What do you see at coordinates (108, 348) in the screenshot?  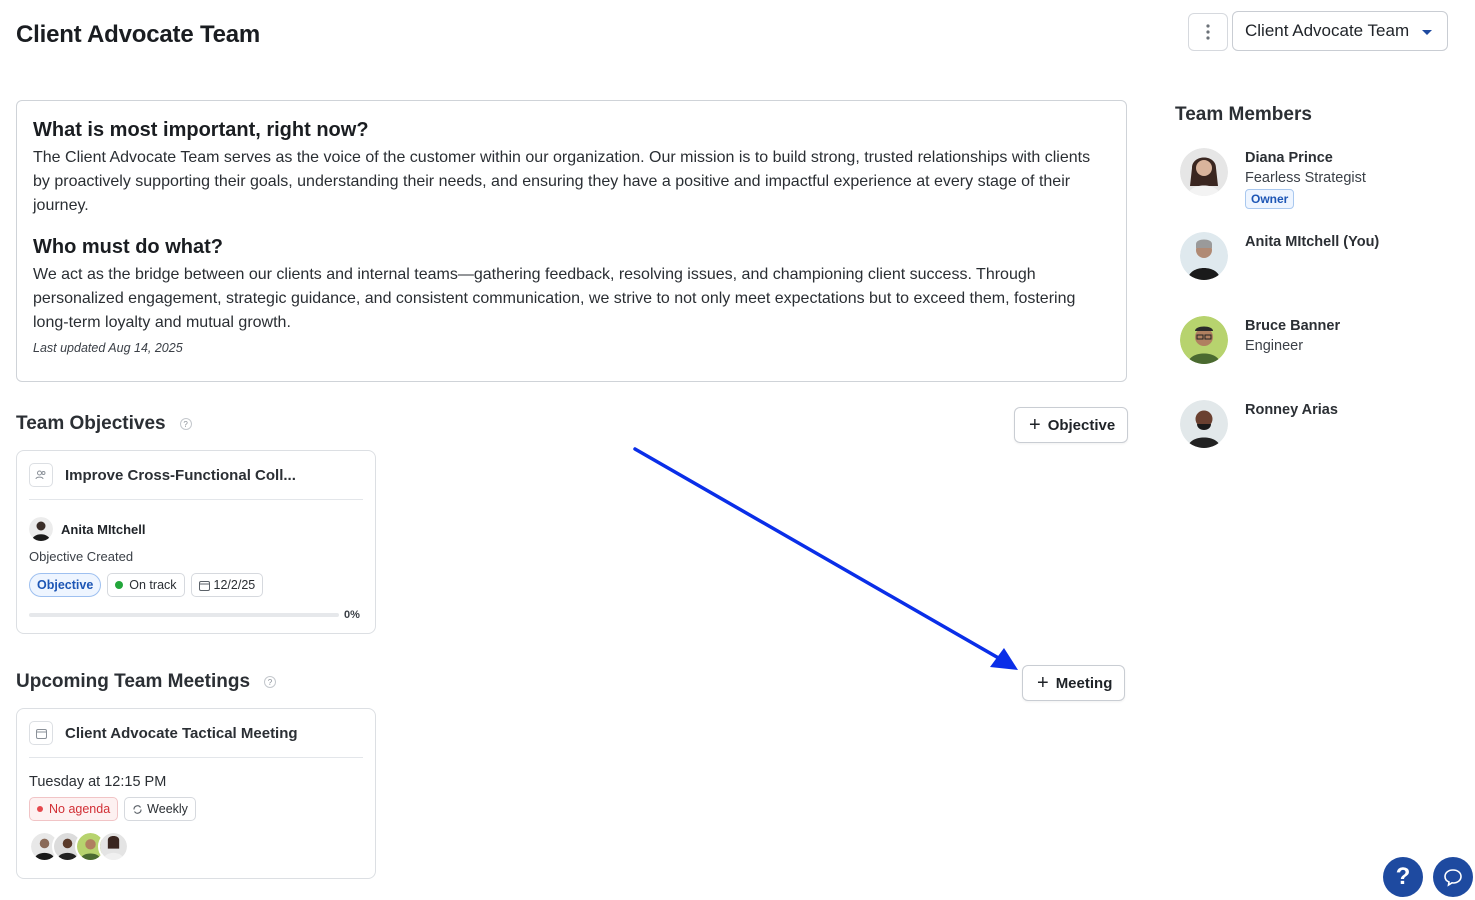 I see `last-updated-text: Last updated Aug 14, 2025` at bounding box center [108, 348].